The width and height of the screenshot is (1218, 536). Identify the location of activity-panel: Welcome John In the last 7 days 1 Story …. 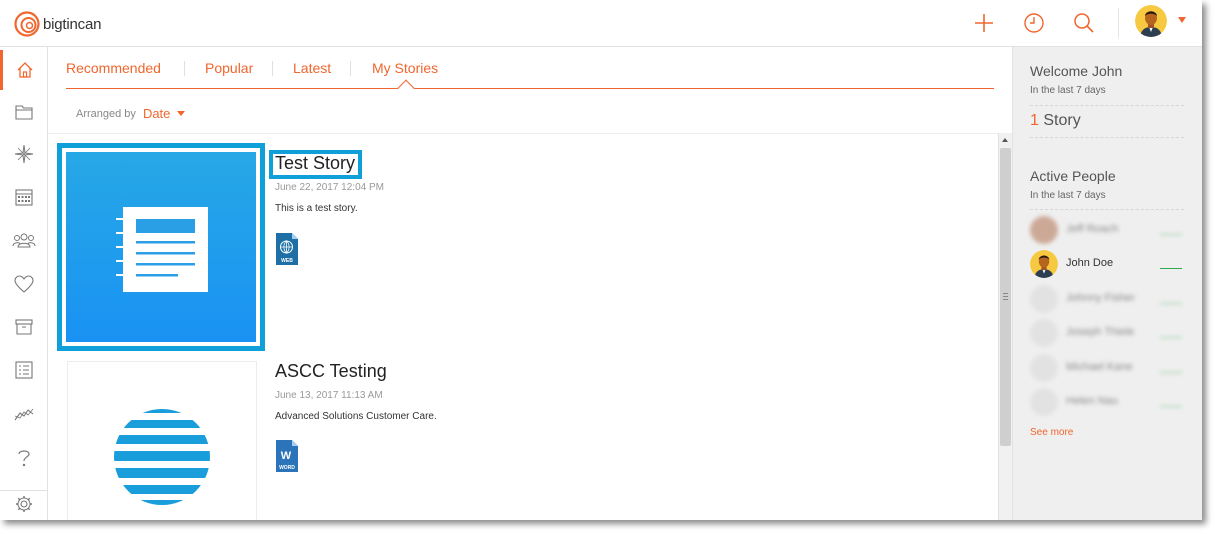
(1107, 283).